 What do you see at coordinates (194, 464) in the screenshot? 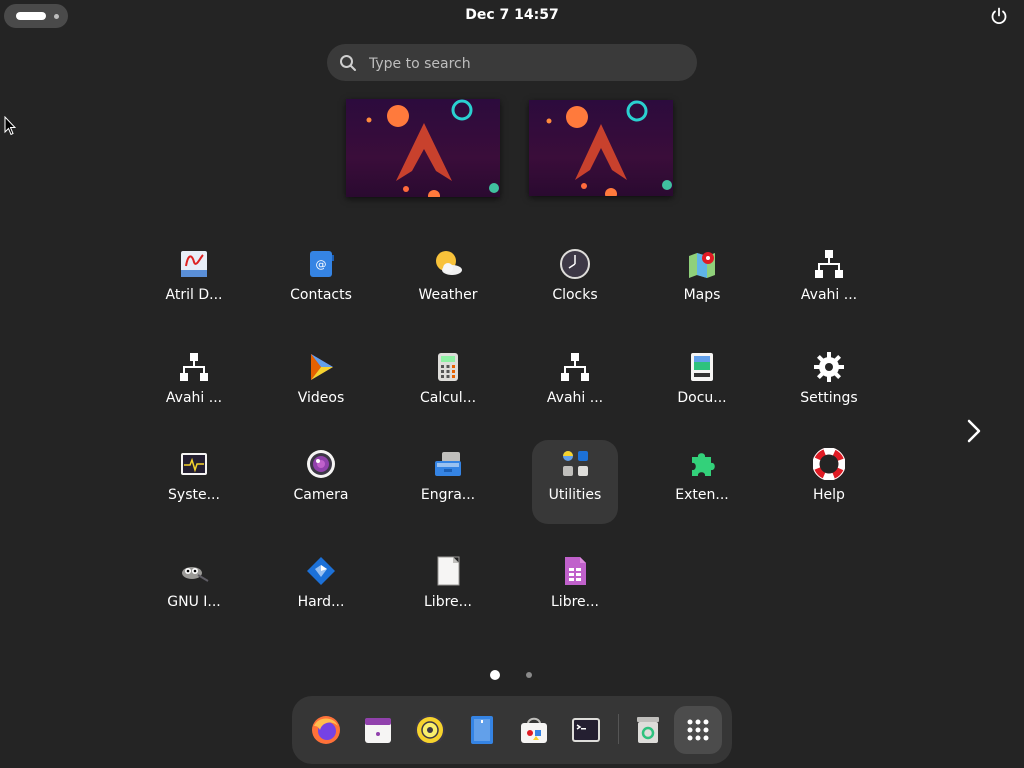
I see `system-monitor-icon` at bounding box center [194, 464].